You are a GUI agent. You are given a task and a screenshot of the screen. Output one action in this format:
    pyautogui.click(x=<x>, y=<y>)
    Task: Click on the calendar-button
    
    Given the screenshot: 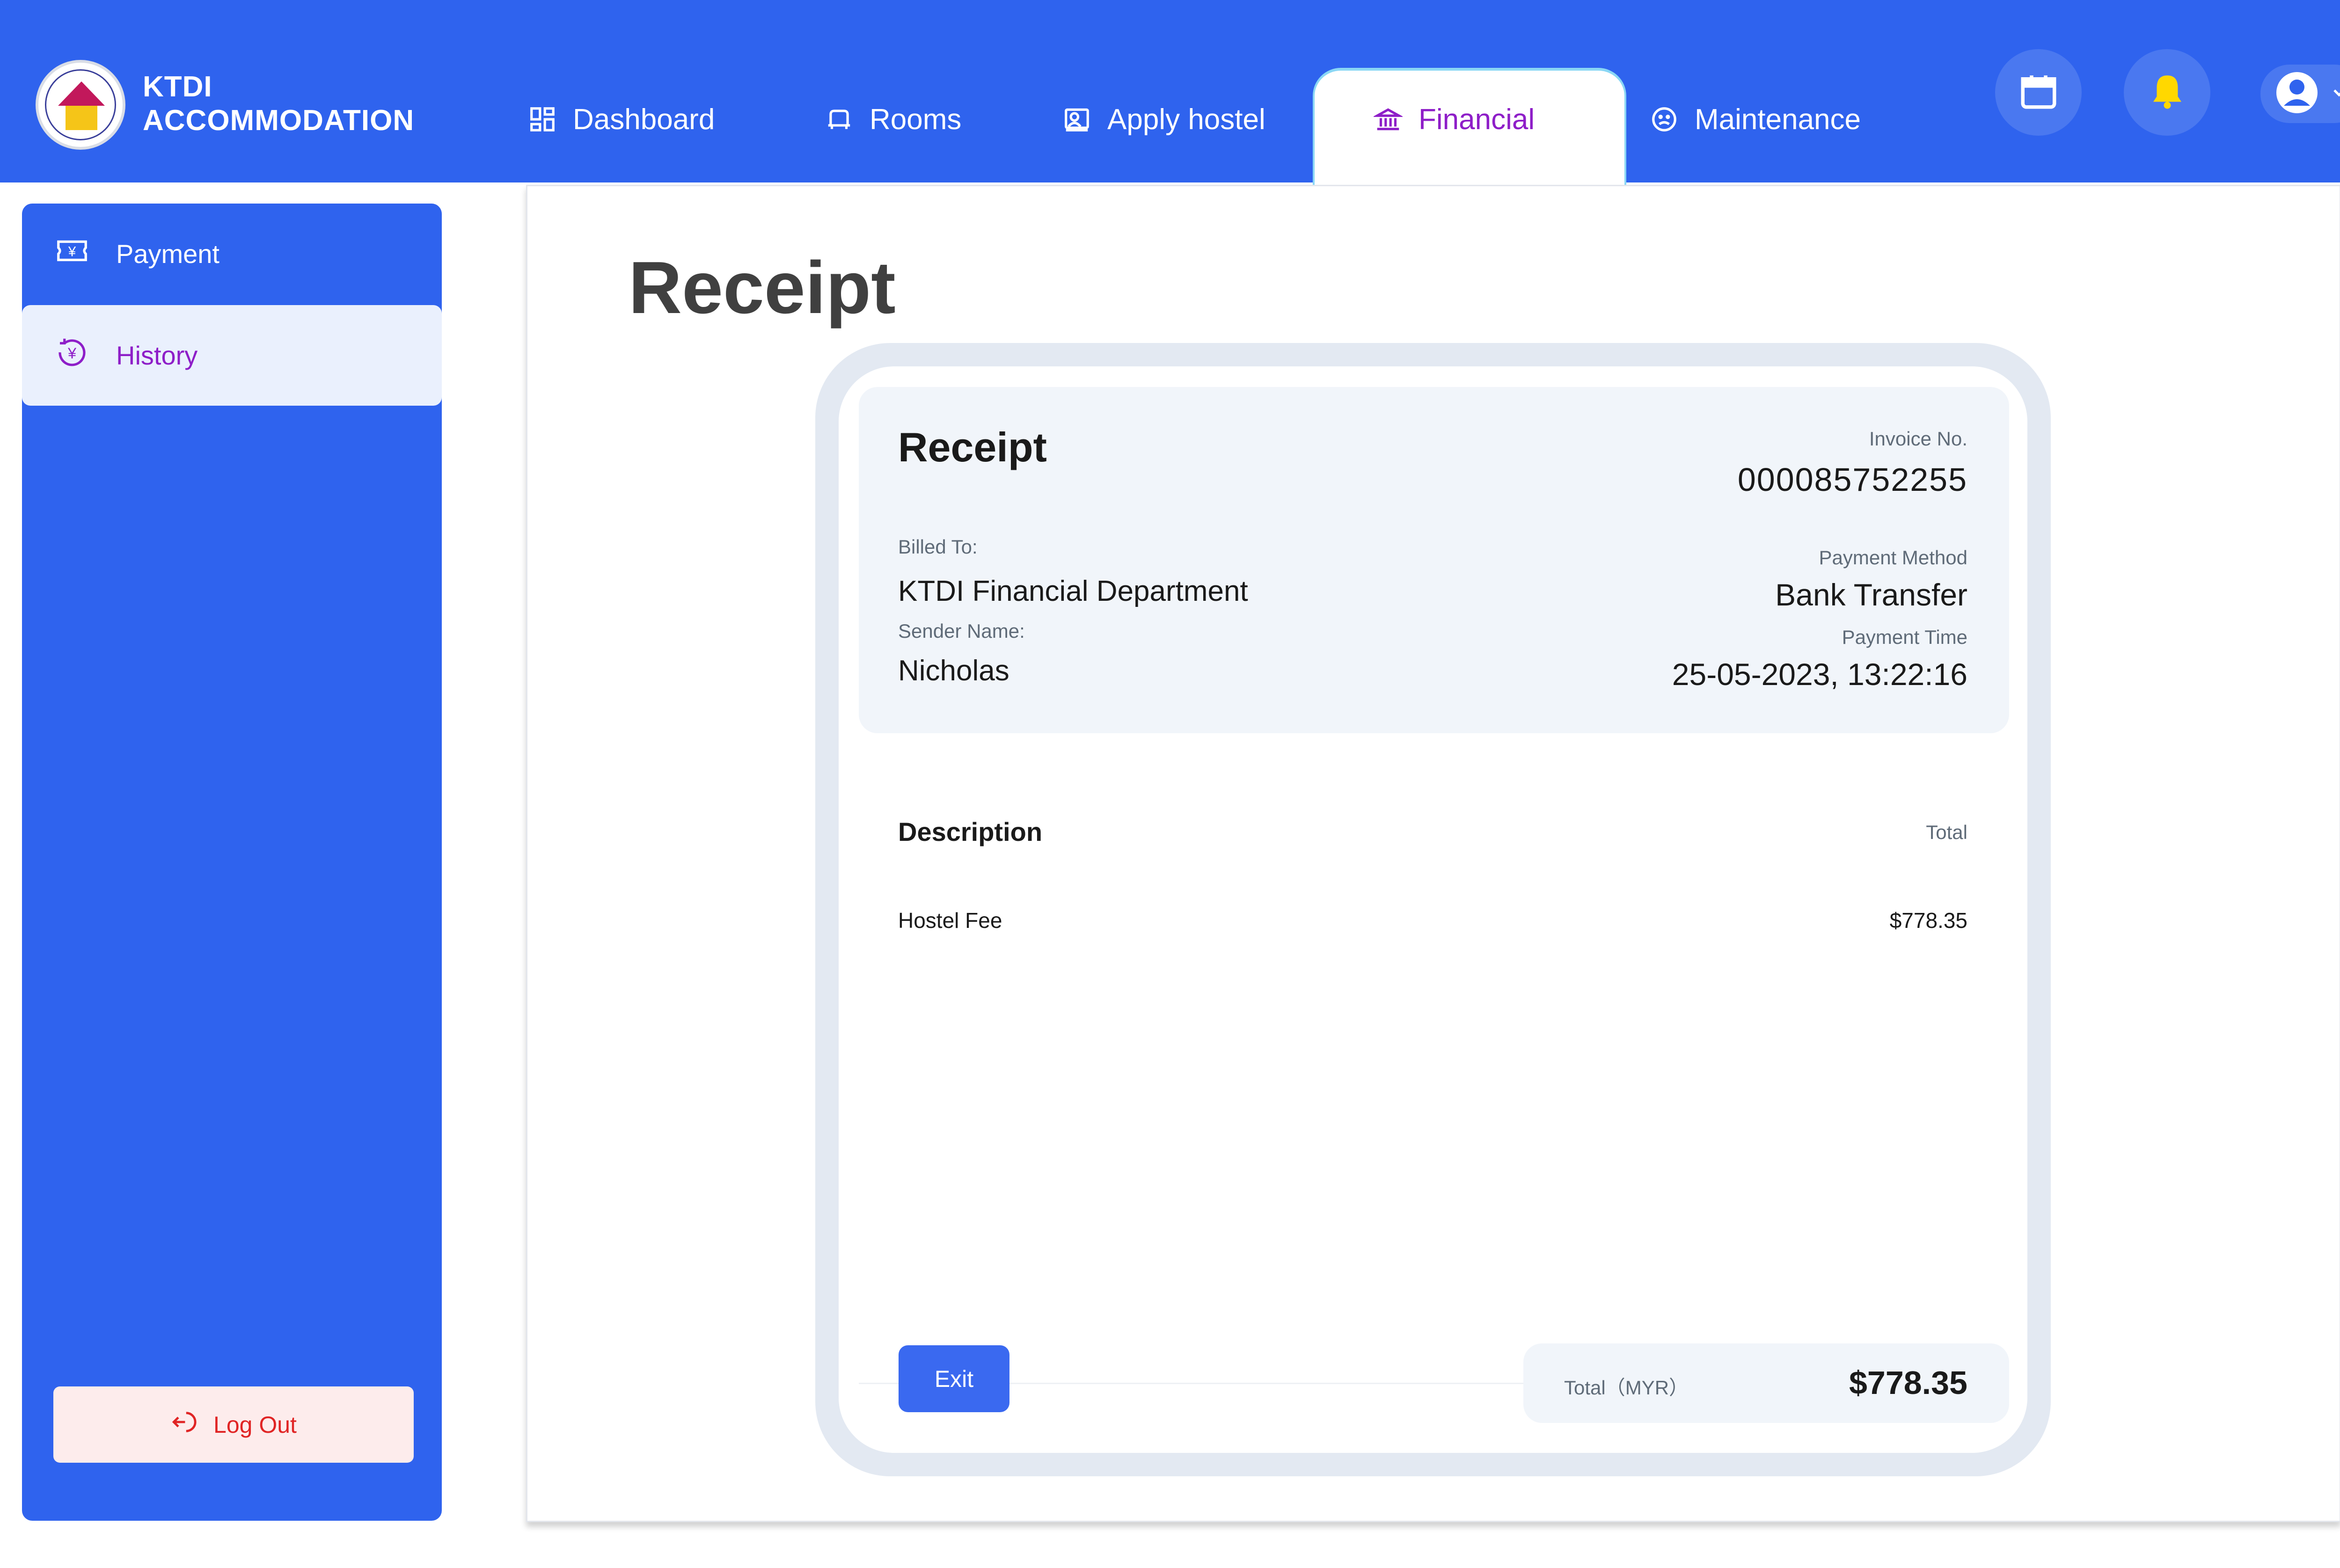 What is the action you would take?
    pyautogui.click(x=2038, y=92)
    